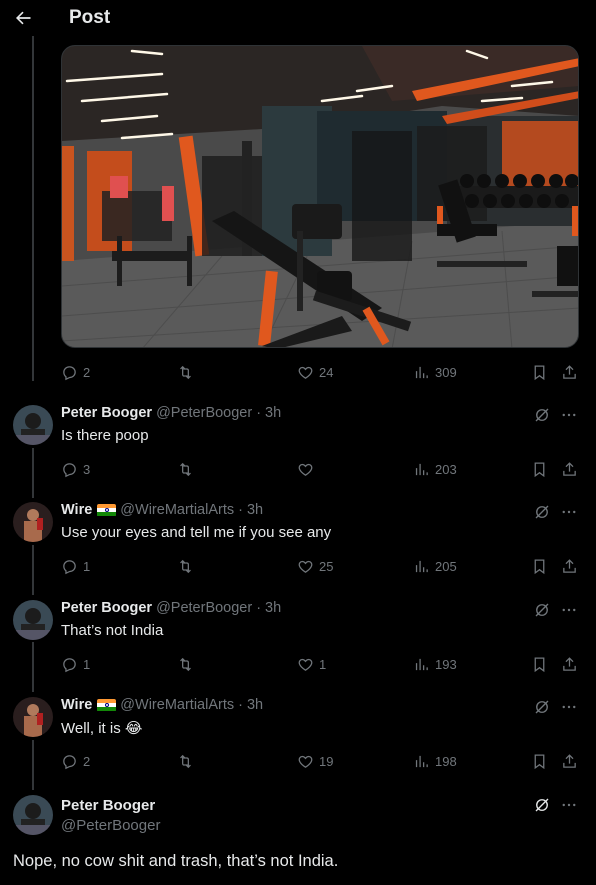  What do you see at coordinates (446, 469) in the screenshot?
I see `view-count: 203` at bounding box center [446, 469].